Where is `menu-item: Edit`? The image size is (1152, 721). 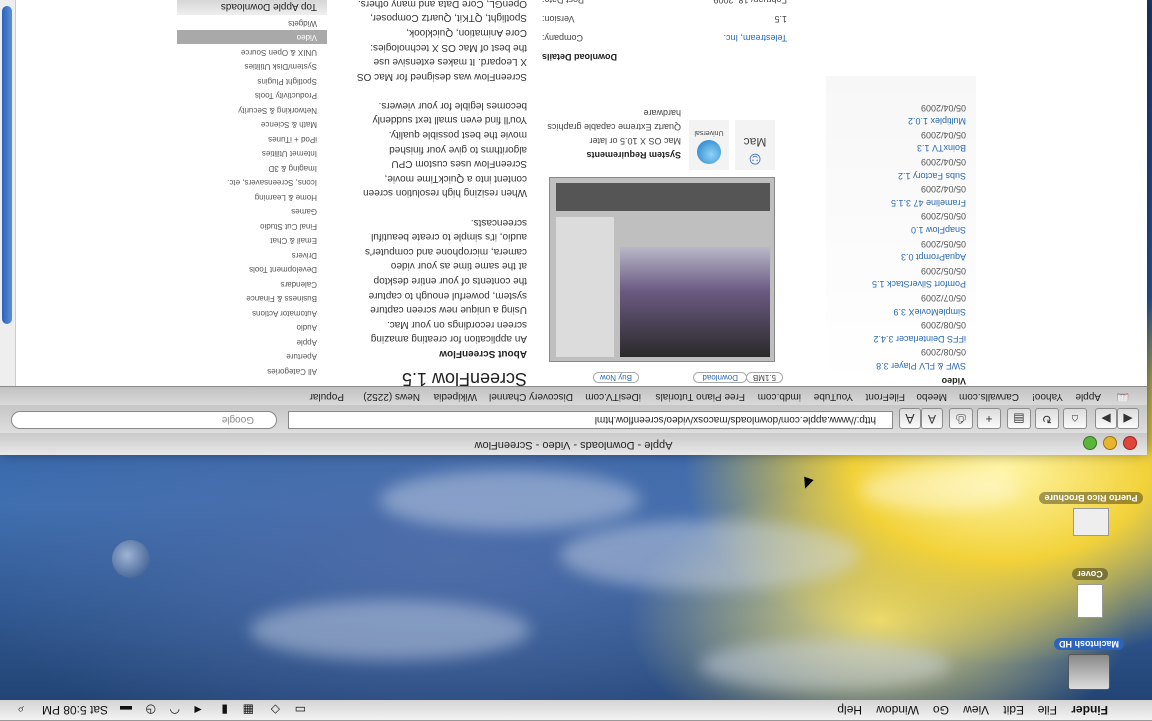 menu-item: Edit is located at coordinates (1013, 710).